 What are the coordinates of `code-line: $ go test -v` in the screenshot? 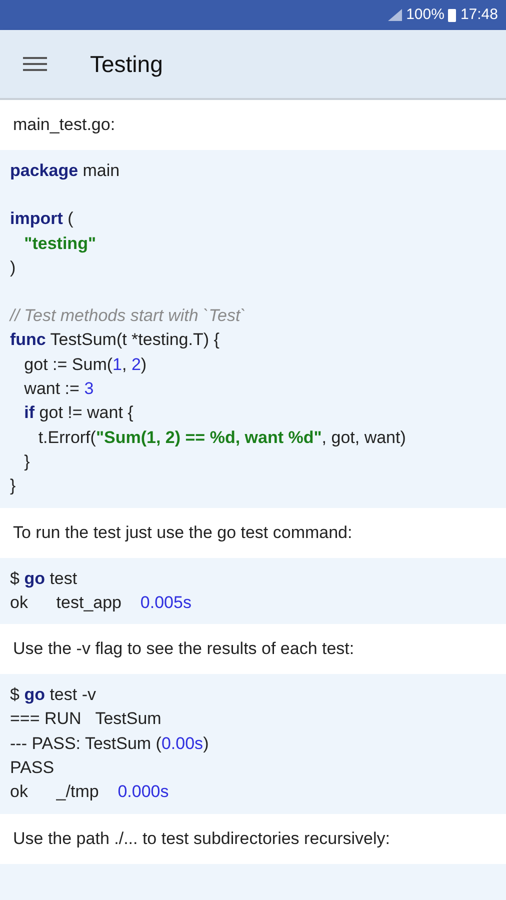 It's located at (53, 695).